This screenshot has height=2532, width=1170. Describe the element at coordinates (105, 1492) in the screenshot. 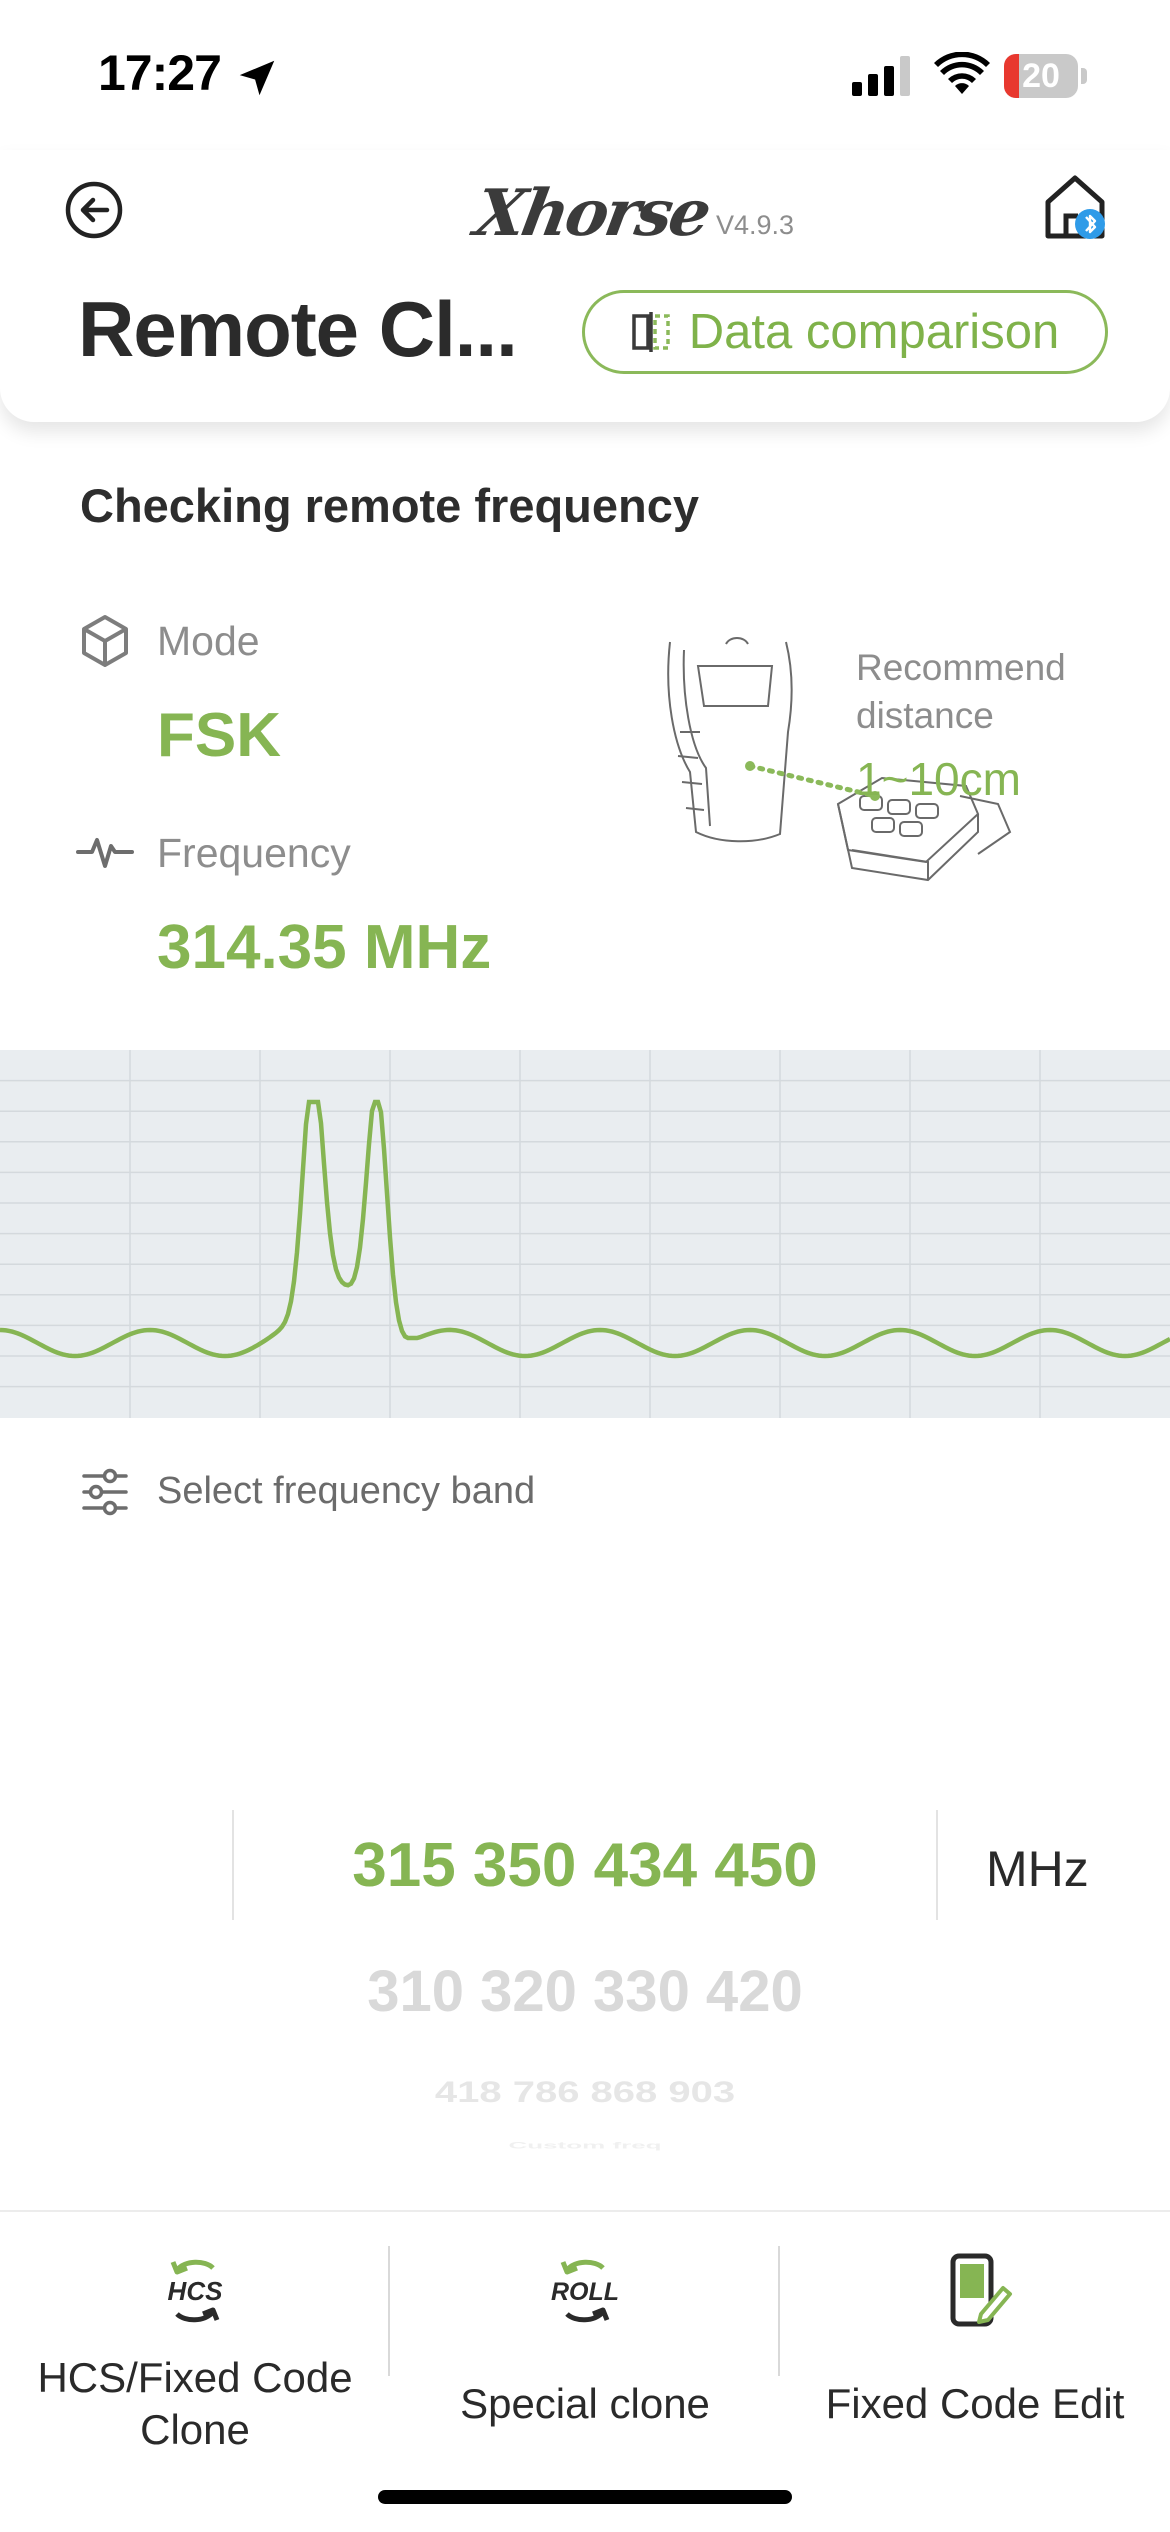

I see `sliders-icon` at that location.